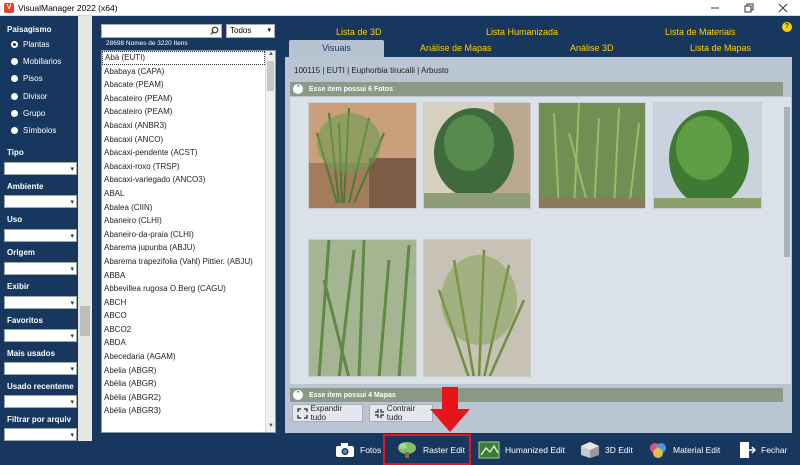 This screenshot has height=465, width=800. What do you see at coordinates (536, 89) in the screenshot?
I see `photos-section-header: ⌃ Esse item possui 6 Fotos` at bounding box center [536, 89].